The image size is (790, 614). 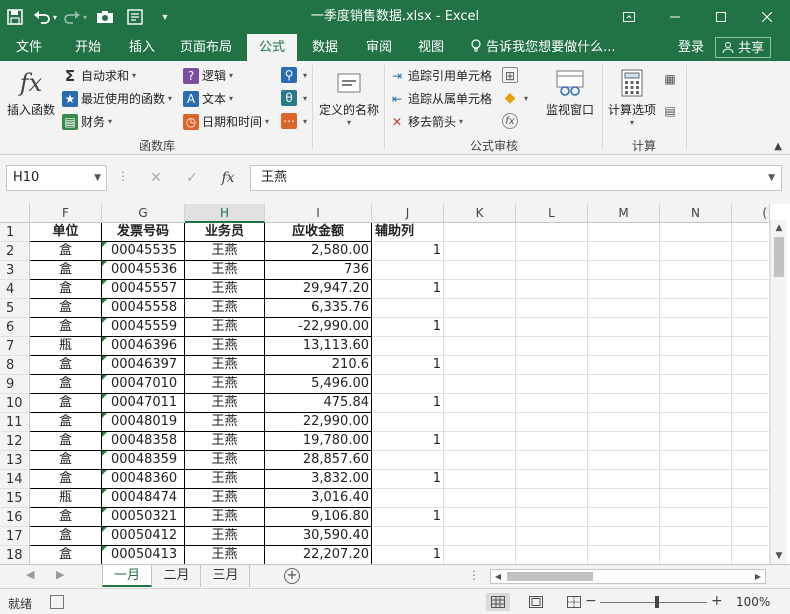 What do you see at coordinates (66, 498) in the screenshot?
I see `cell-f: 瓶` at bounding box center [66, 498].